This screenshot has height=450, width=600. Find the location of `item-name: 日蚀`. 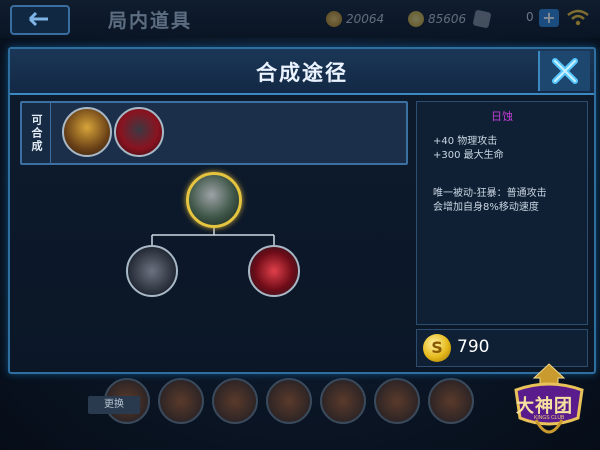

item-name: 日蚀 is located at coordinates (502, 116).